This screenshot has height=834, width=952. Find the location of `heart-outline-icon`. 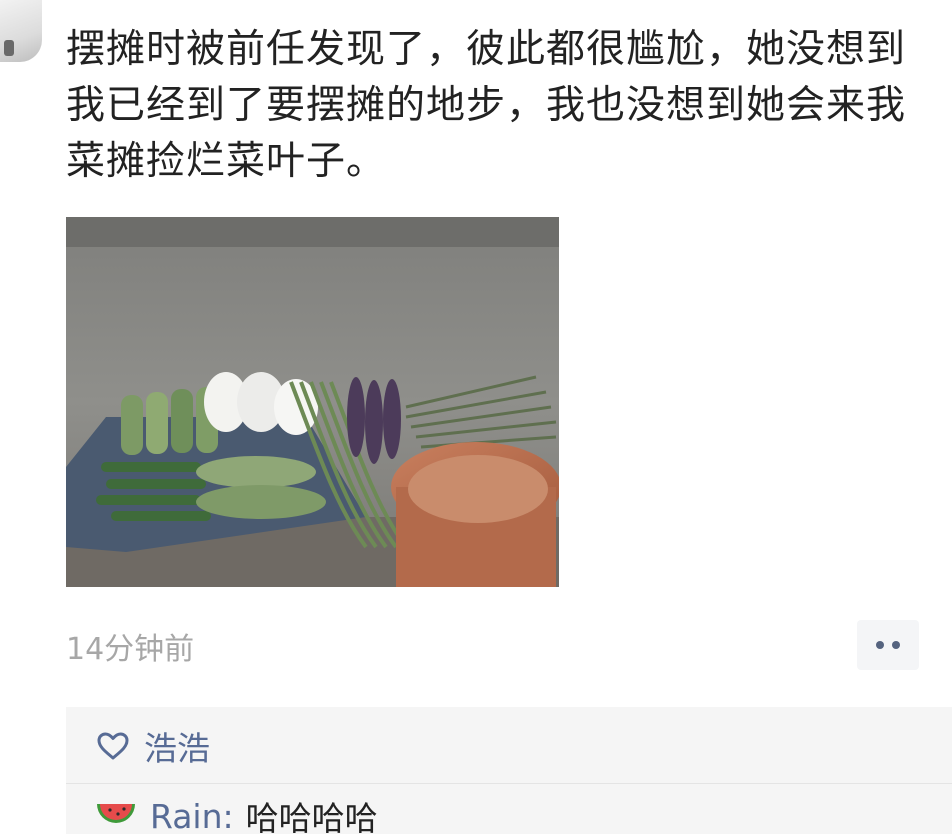

heart-outline-icon is located at coordinates (113, 746).